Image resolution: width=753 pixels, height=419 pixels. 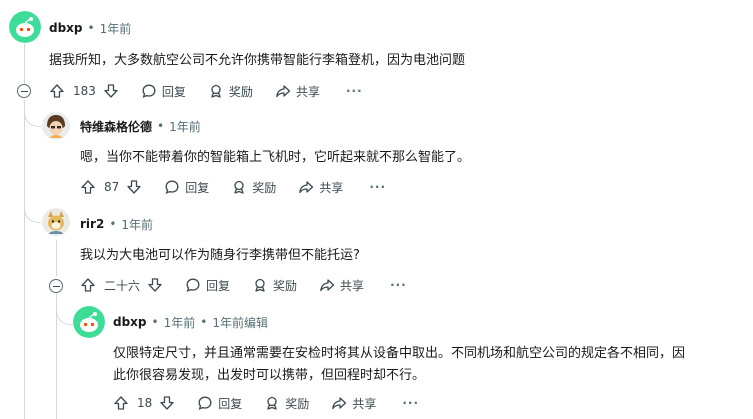 I want to click on comment-header: dbxp • 1年前 • 1年前编辑, so click(x=190, y=322).